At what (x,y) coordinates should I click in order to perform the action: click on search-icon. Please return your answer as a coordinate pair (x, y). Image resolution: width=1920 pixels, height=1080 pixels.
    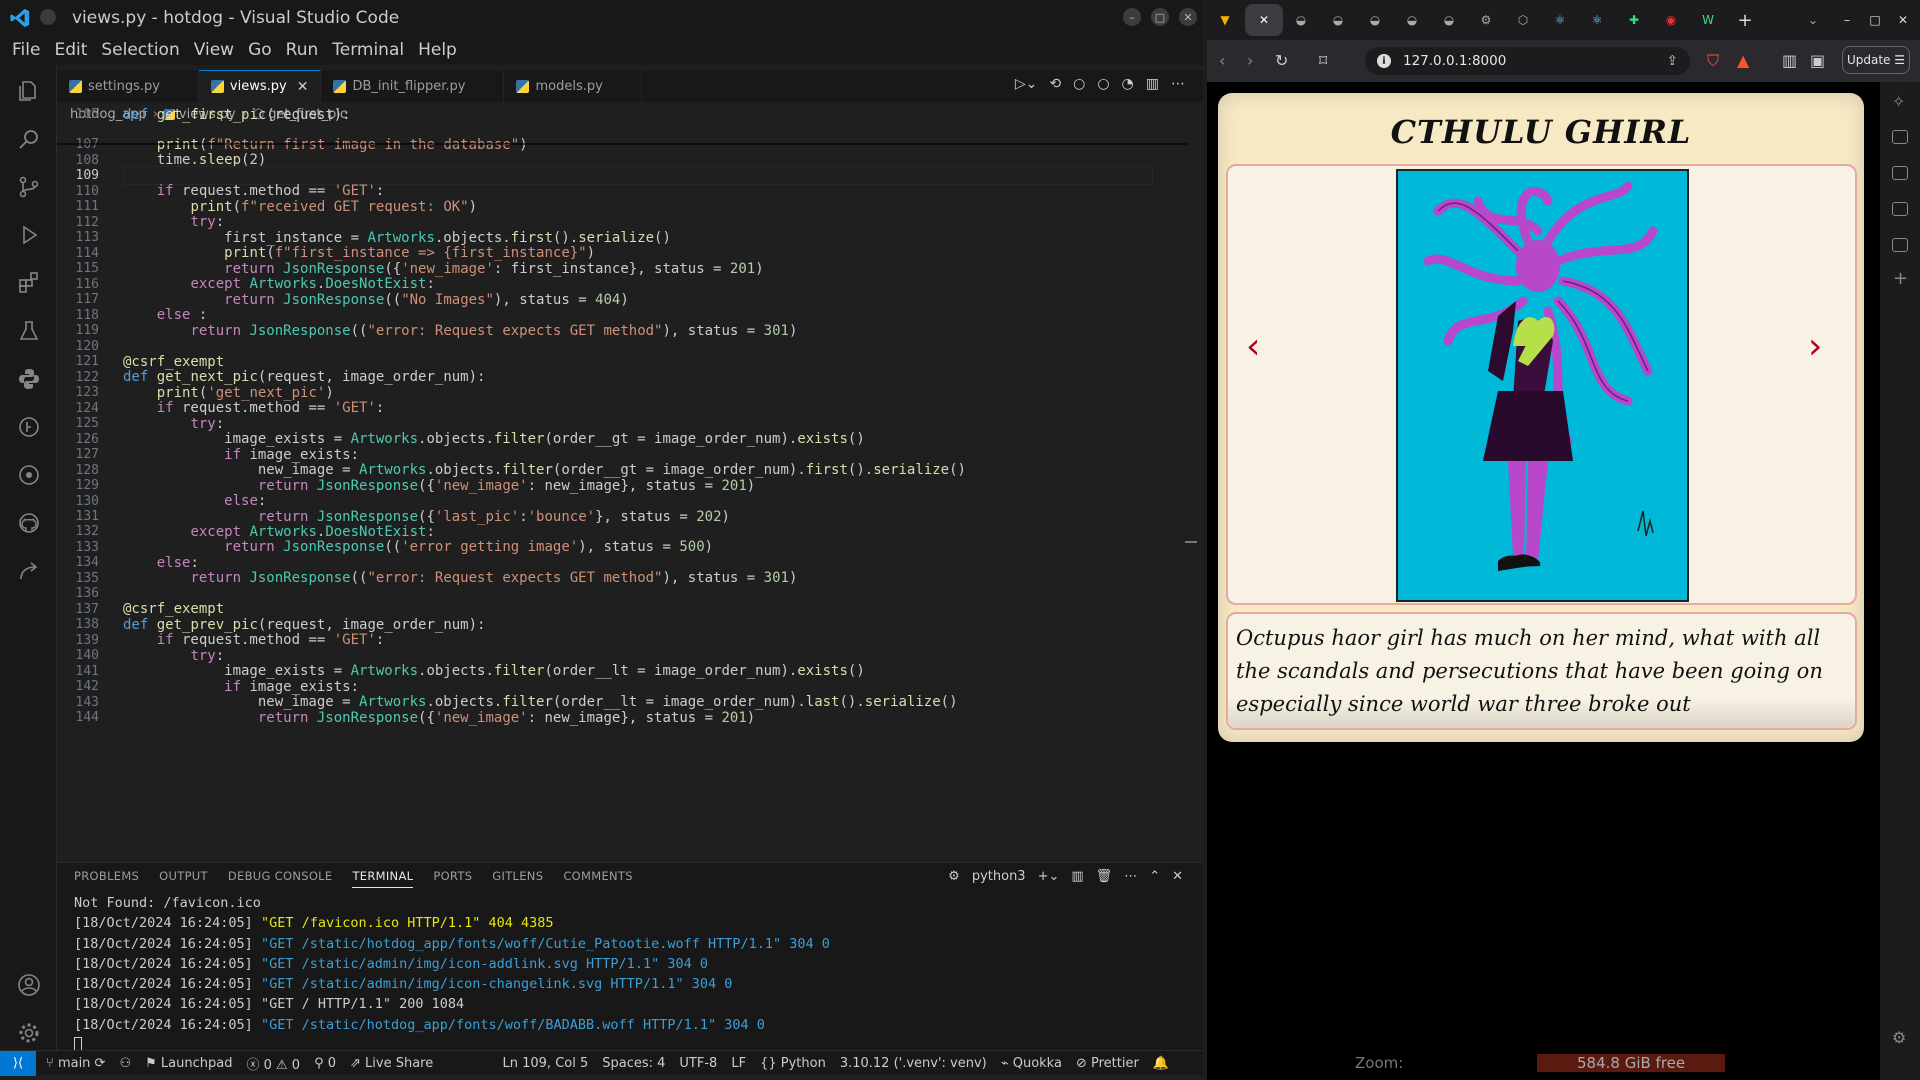
    Looking at the image, I should click on (29, 139).